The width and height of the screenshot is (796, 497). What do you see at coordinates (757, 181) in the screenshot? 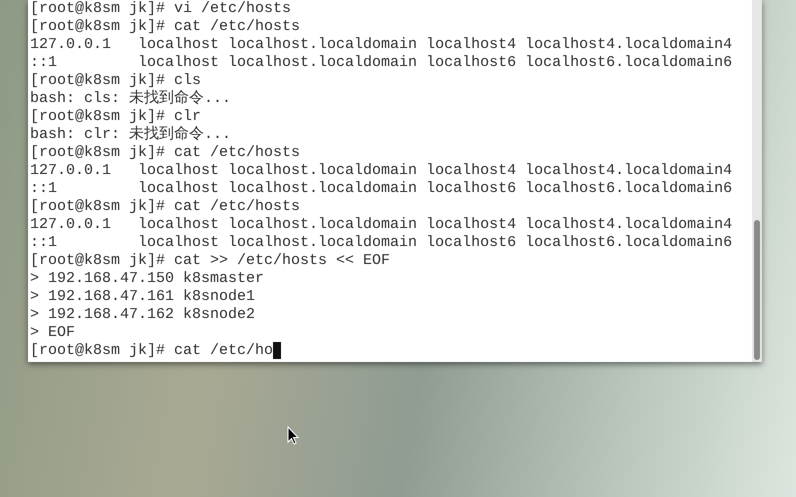
I see `scrollbar` at bounding box center [757, 181].